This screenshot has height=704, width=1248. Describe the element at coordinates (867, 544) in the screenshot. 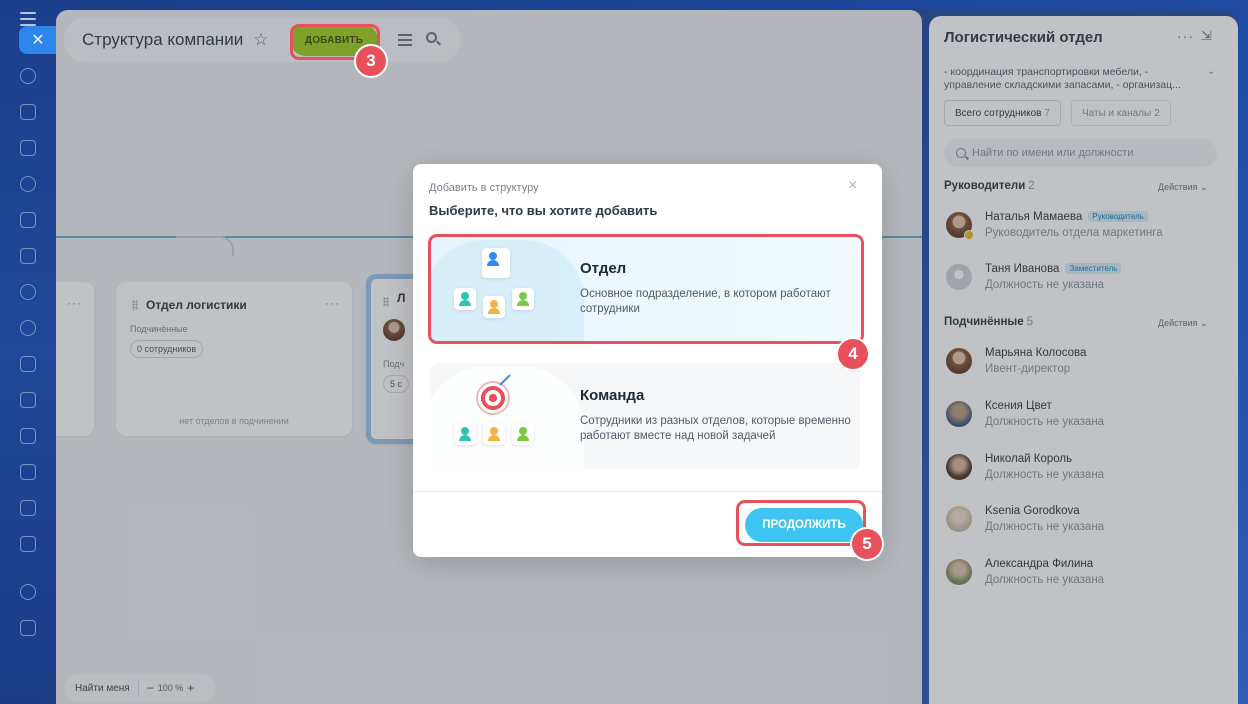

I see `step-marker-5: 5` at that location.